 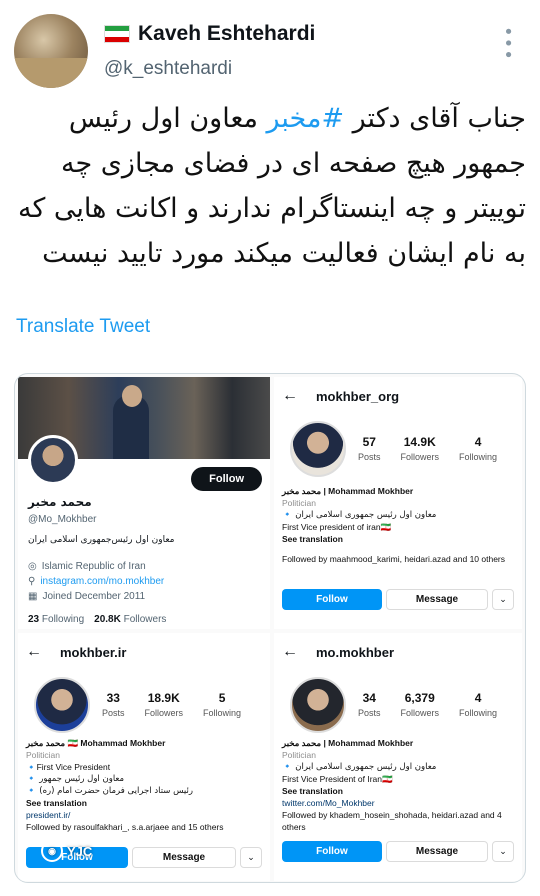 I want to click on ig-username: mokhber.ir, so click(x=93, y=652).